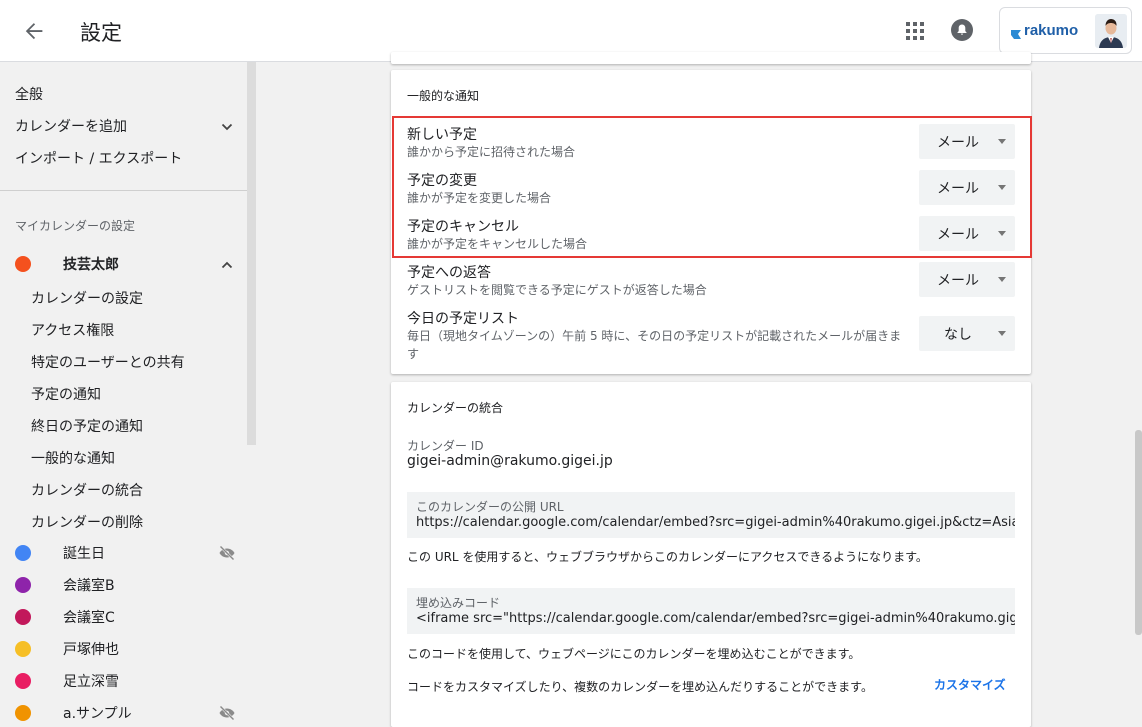 This screenshot has width=1142, height=727. I want to click on sidebar-scrollbar, so click(251, 253).